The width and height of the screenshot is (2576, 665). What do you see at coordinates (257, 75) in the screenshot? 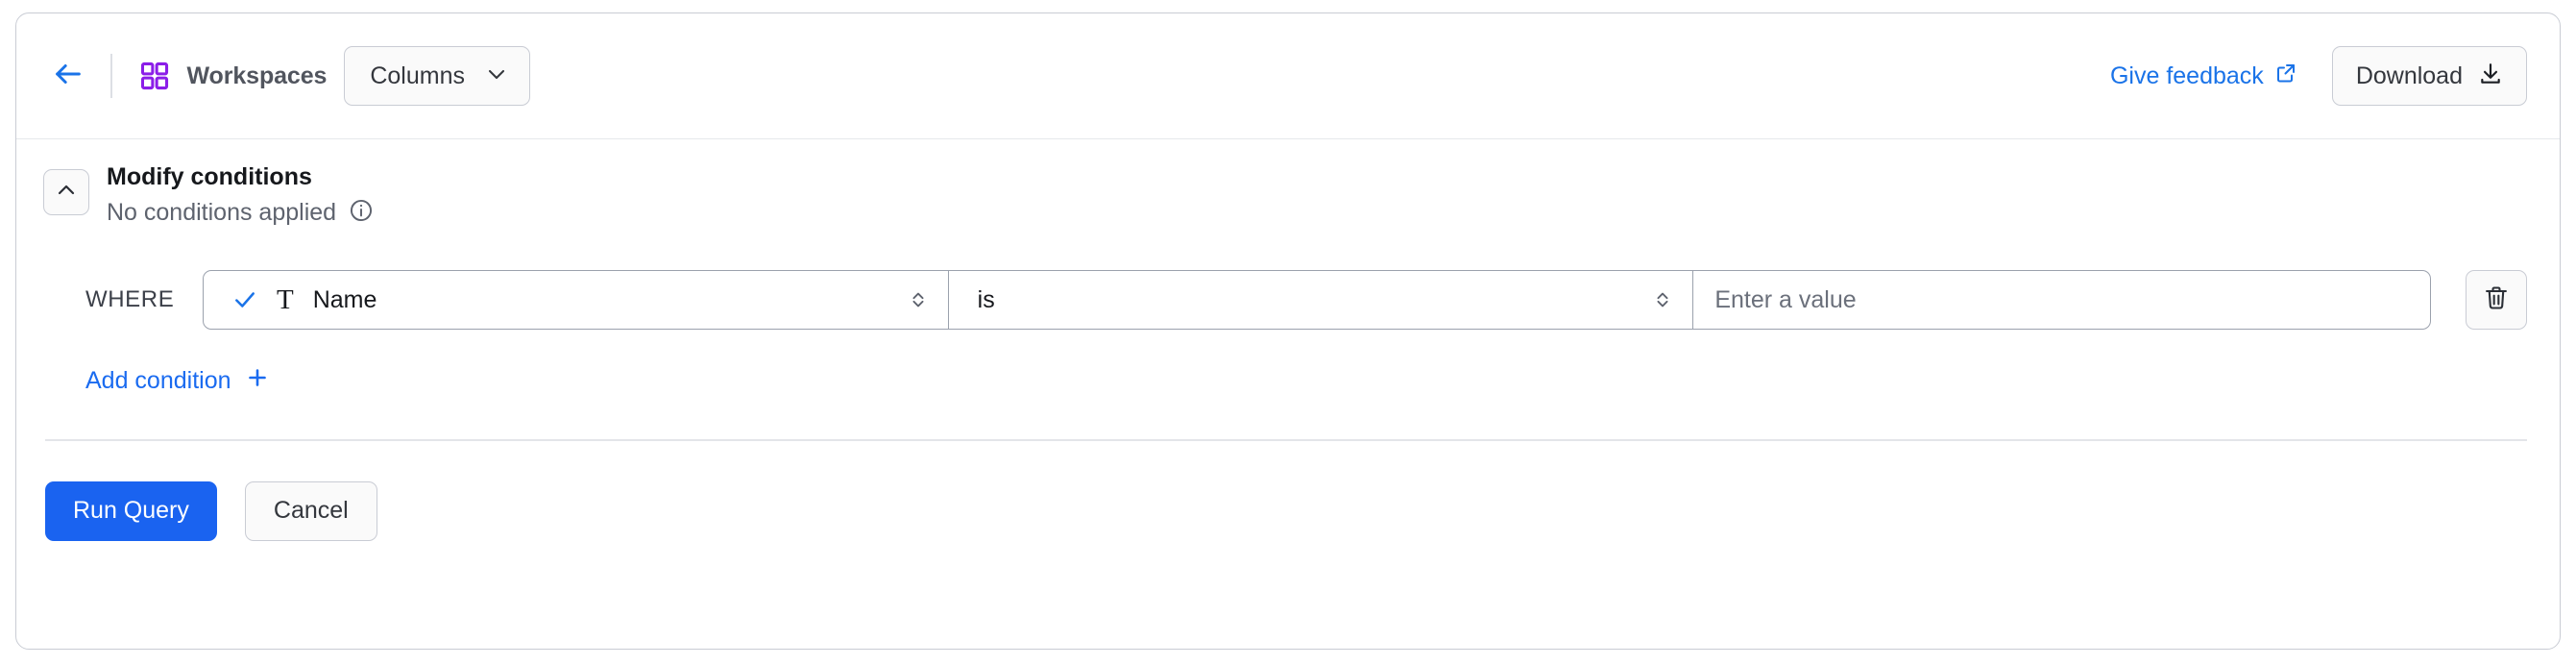
I see `page-title: Workspaces` at bounding box center [257, 75].